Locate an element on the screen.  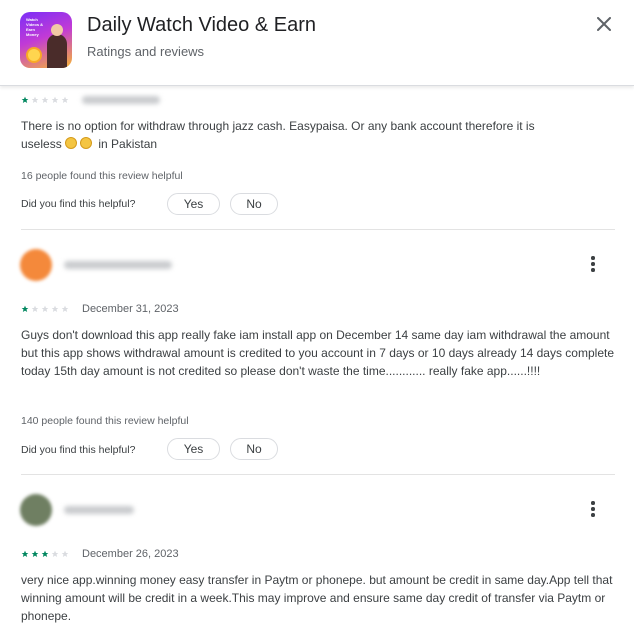
more-vert-icon is located at coordinates (593, 503).